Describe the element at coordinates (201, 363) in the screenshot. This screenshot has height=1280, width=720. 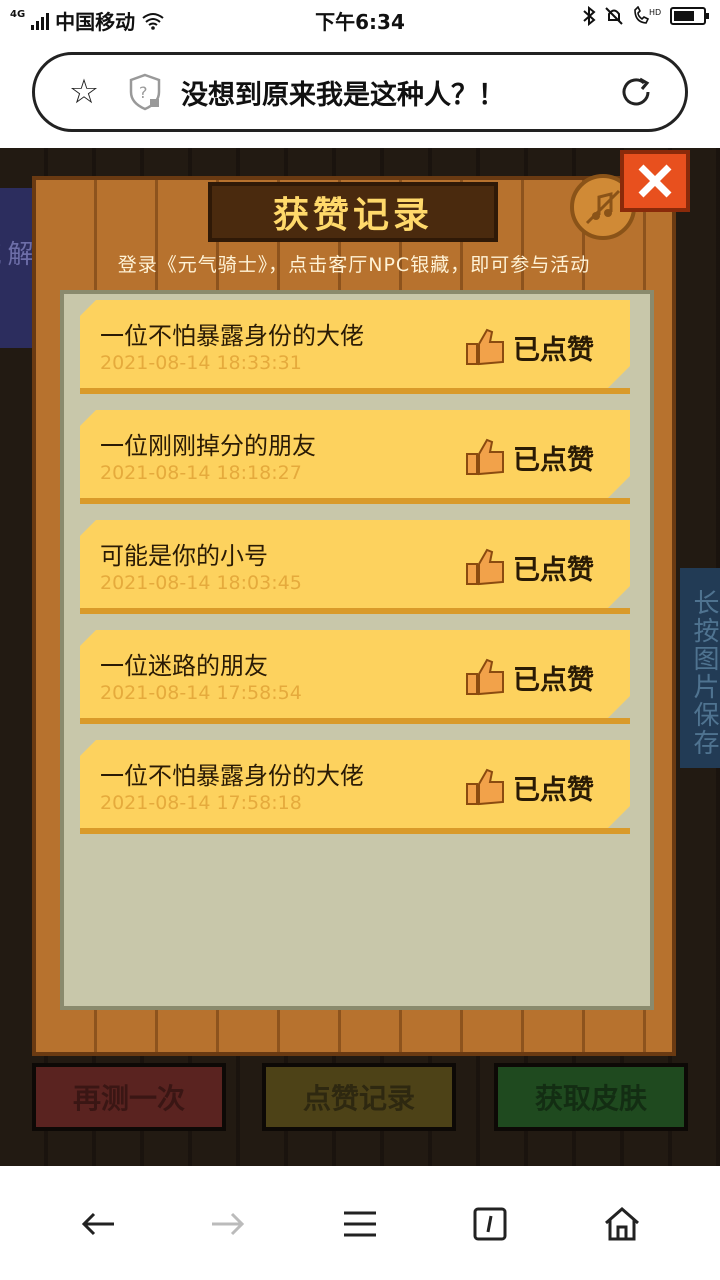
I see `record-time: 2021-08-14 18:33:31` at that location.